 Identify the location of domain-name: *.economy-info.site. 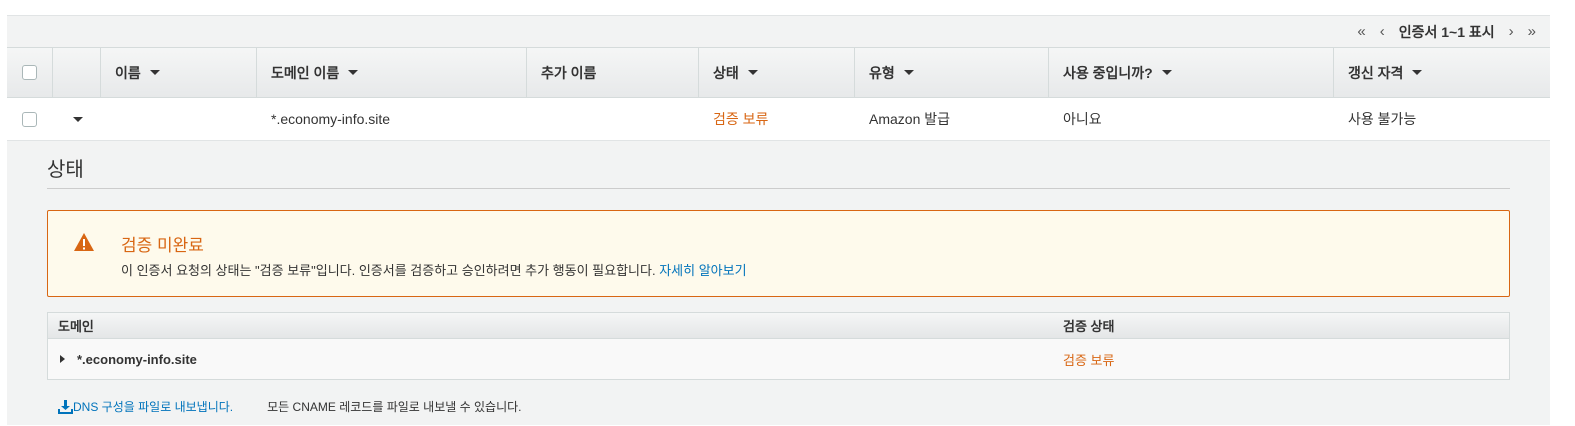
(137, 359).